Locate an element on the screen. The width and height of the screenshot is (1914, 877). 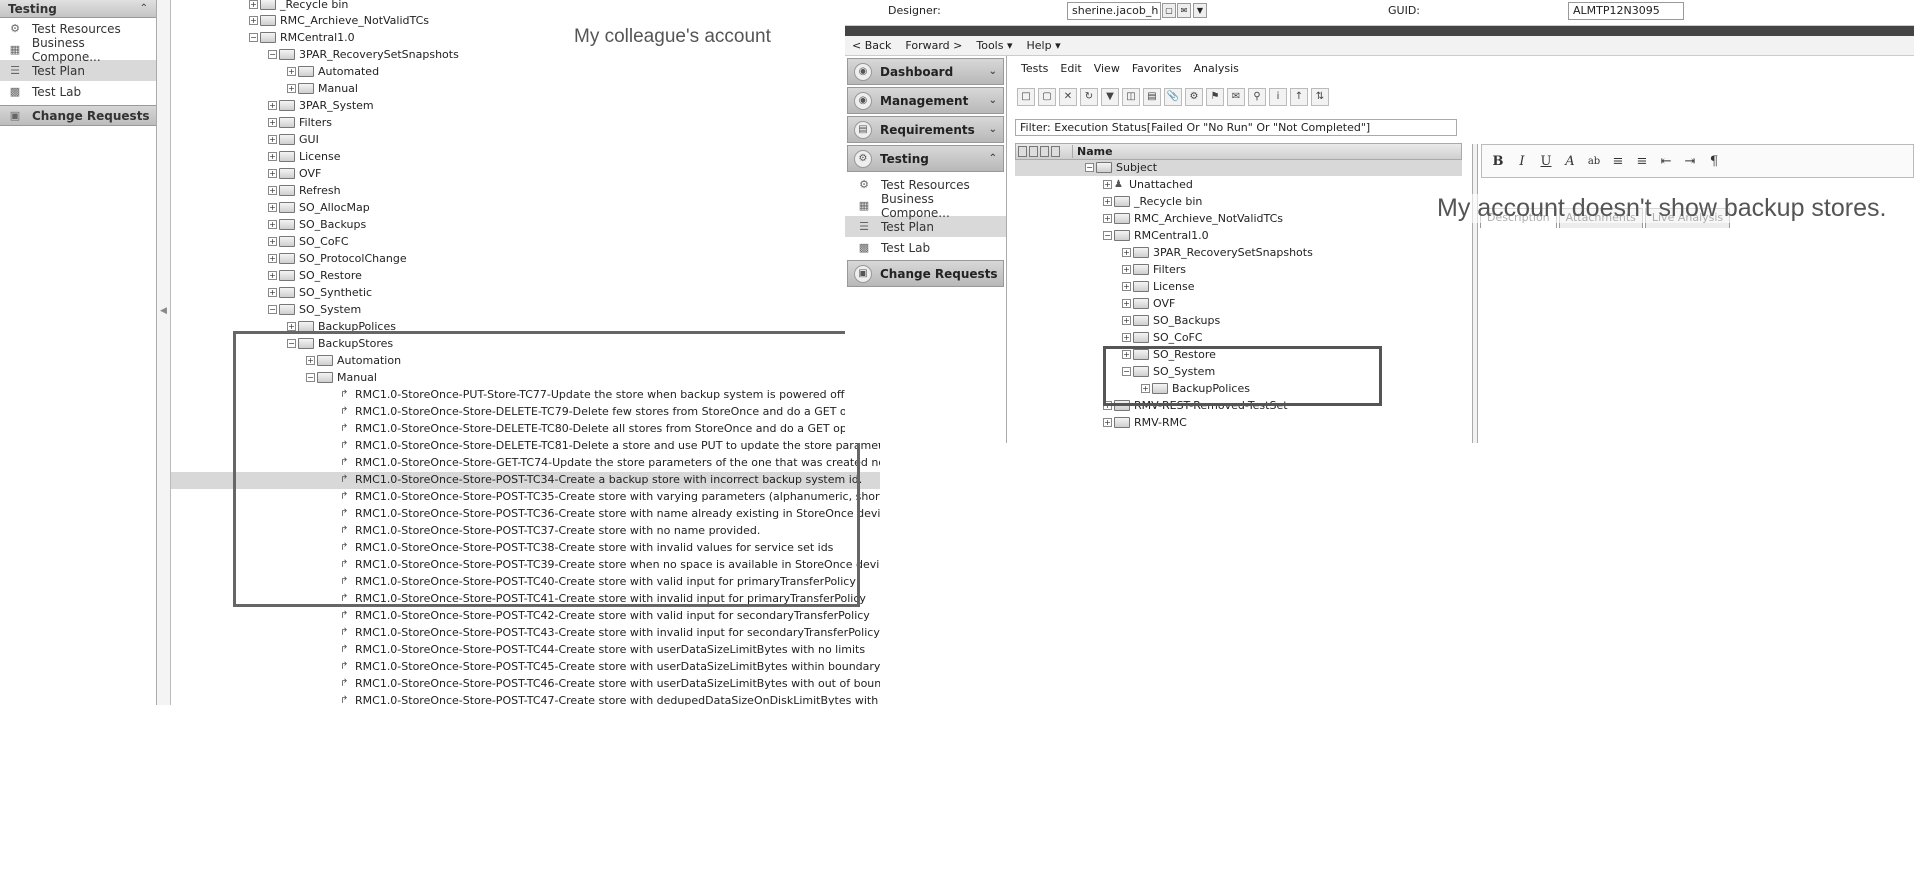
tree-node-recycle-bin: + _Recycle bin is located at coordinates (1152, 201).